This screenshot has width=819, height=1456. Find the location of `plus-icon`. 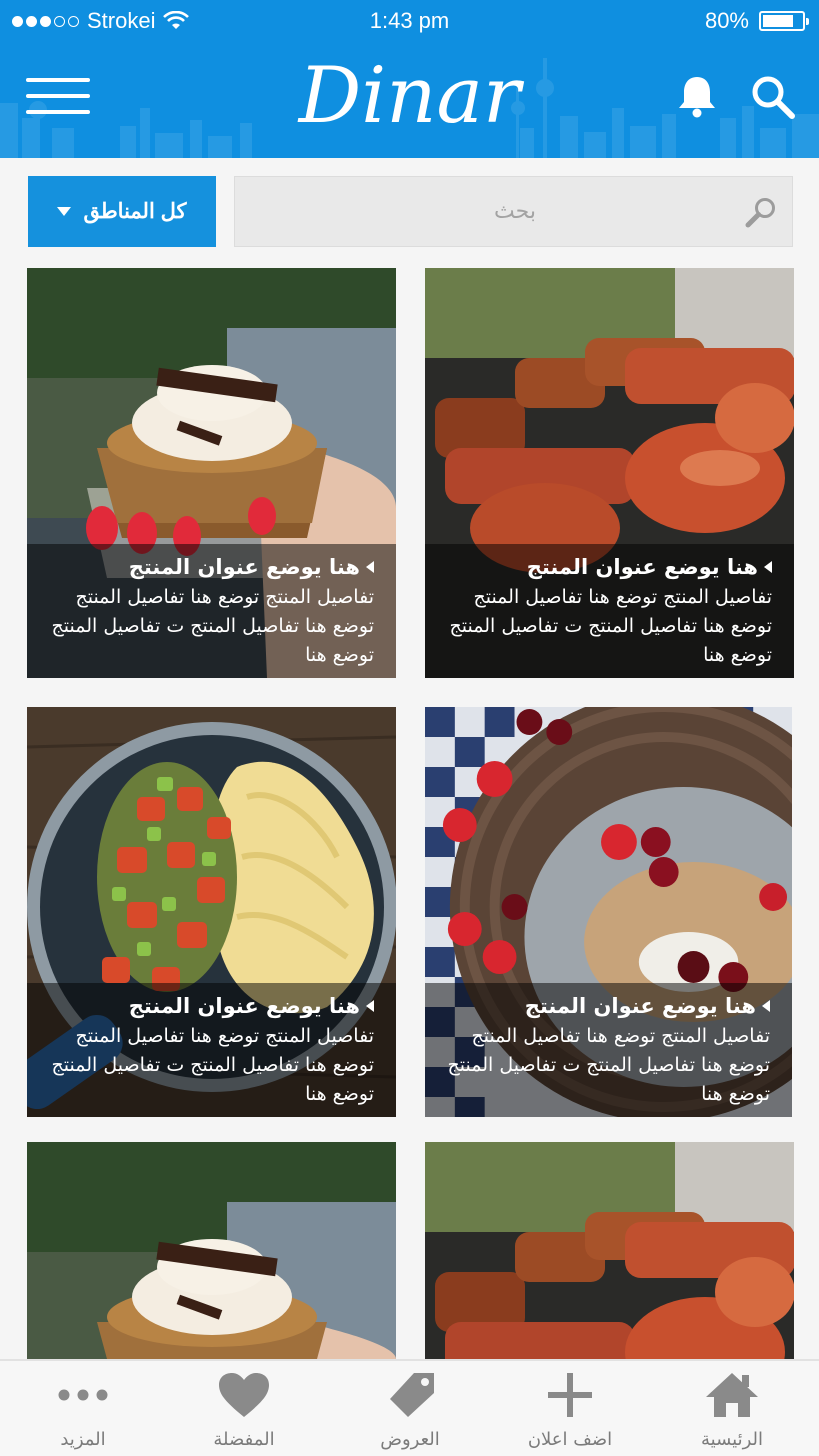

plus-icon is located at coordinates (570, 1395).